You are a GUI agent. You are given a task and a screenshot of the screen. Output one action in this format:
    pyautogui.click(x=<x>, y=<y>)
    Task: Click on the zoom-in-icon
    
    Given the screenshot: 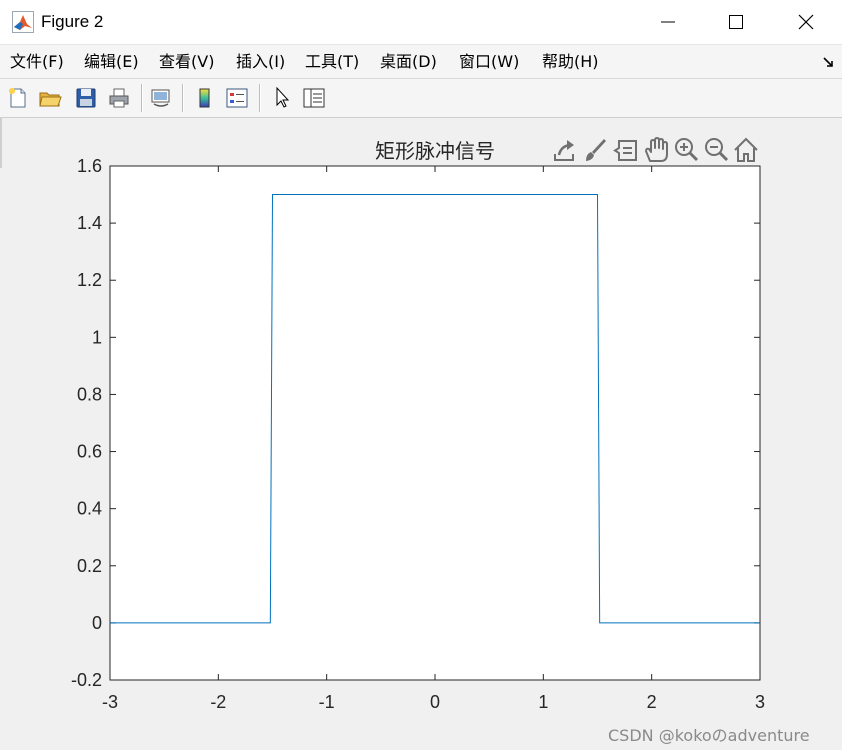 What is the action you would take?
    pyautogui.click(x=687, y=150)
    